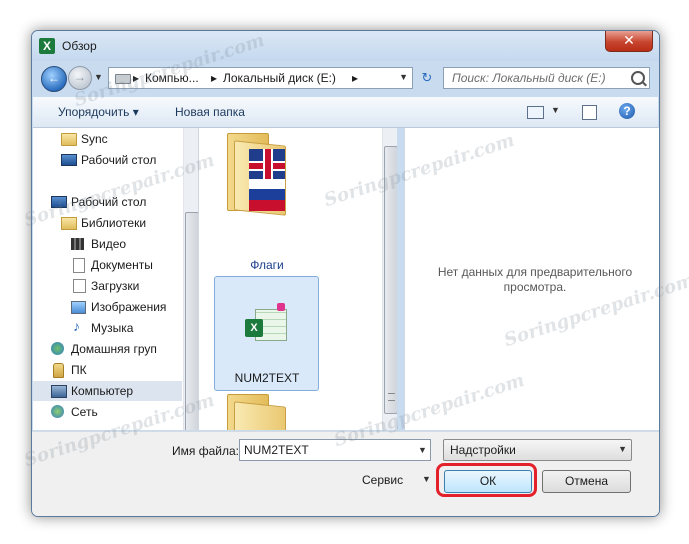 The width and height of the screenshot is (689, 544). I want to click on file-item-label: NUM2TEXT, so click(267, 378).